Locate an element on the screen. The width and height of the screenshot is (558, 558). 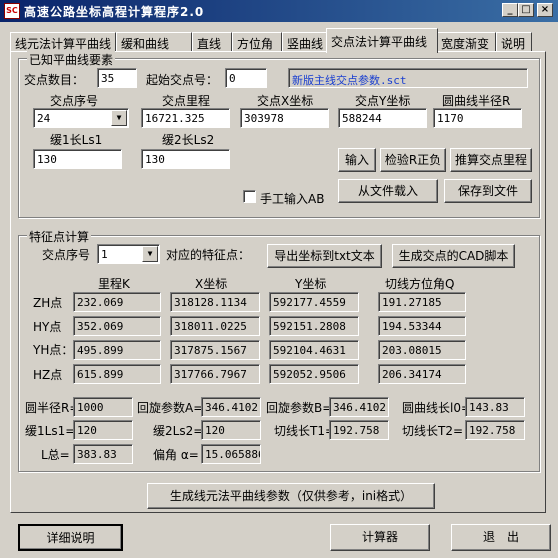
ip-count-input: 35 is located at coordinates (117, 78).